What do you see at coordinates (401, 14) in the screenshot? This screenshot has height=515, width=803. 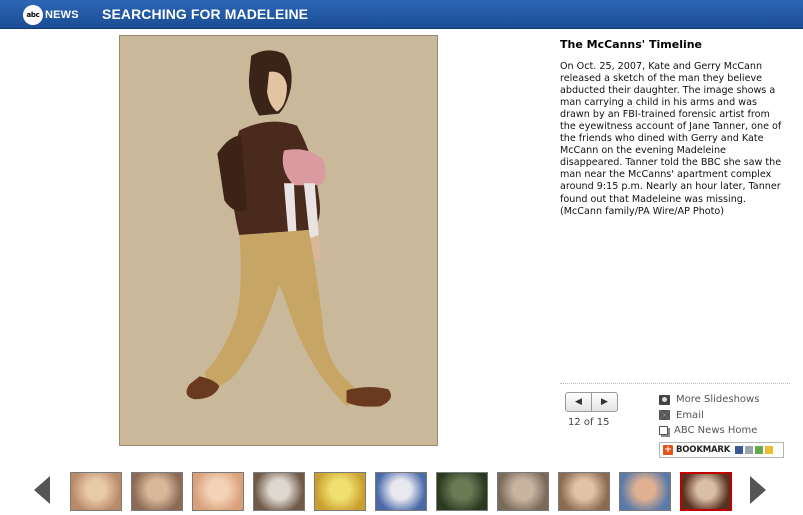 I see `header-bar: abc NEWS SEARCHING FOR MADELEINE` at bounding box center [401, 14].